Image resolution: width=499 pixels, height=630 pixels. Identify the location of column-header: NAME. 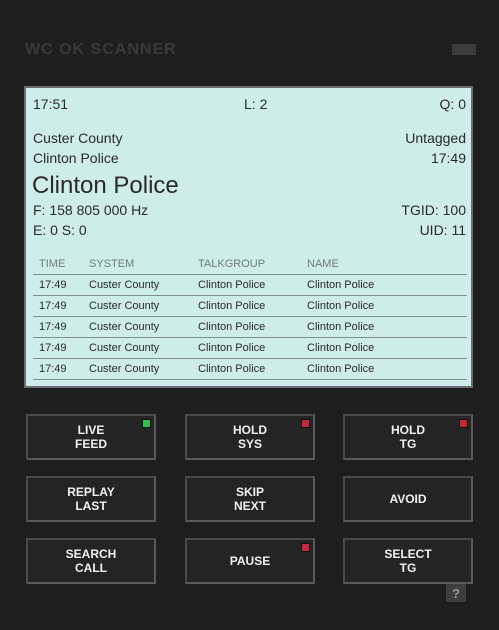
(384, 264).